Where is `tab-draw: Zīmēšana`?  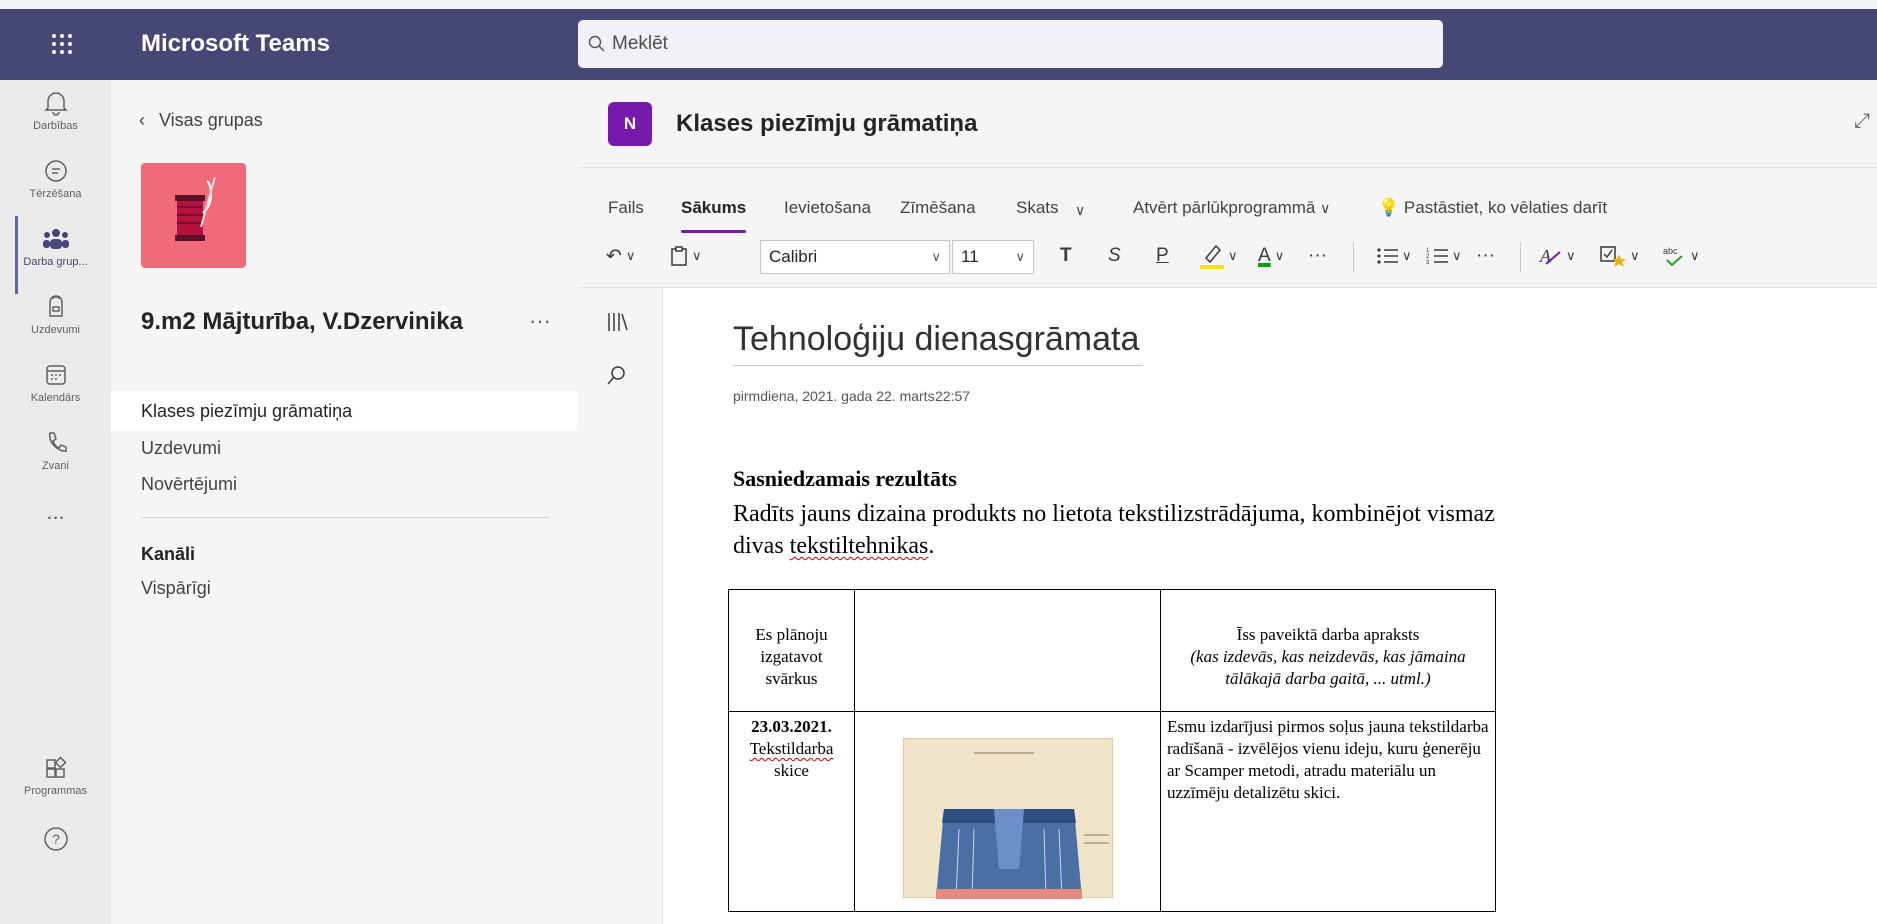 tab-draw: Zīmēšana is located at coordinates (938, 208).